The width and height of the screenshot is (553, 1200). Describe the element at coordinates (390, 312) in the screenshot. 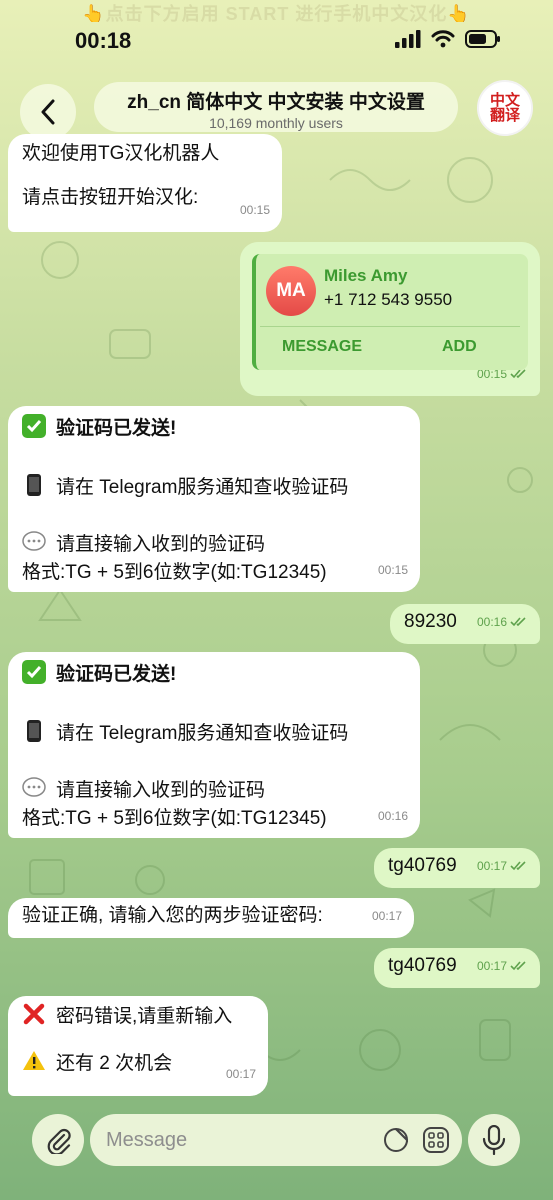

I see `contact-card: MA Miles Amy +1 712 543 9550 MESSAGE ADD` at that location.